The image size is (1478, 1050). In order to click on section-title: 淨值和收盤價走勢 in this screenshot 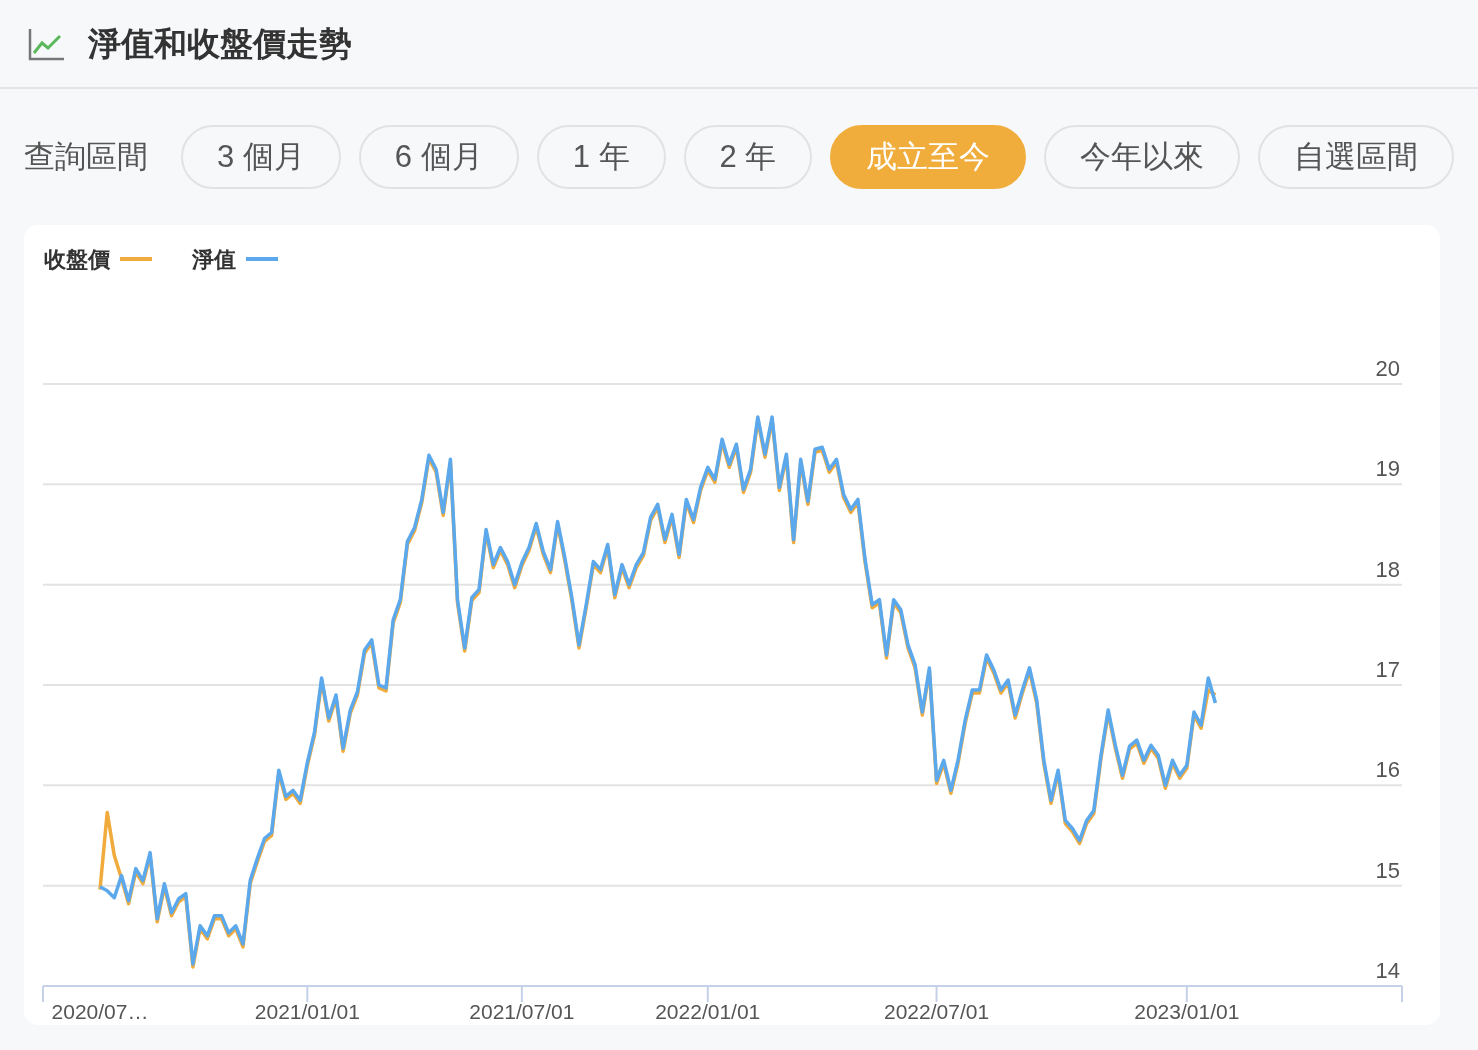, I will do `click(220, 43)`.